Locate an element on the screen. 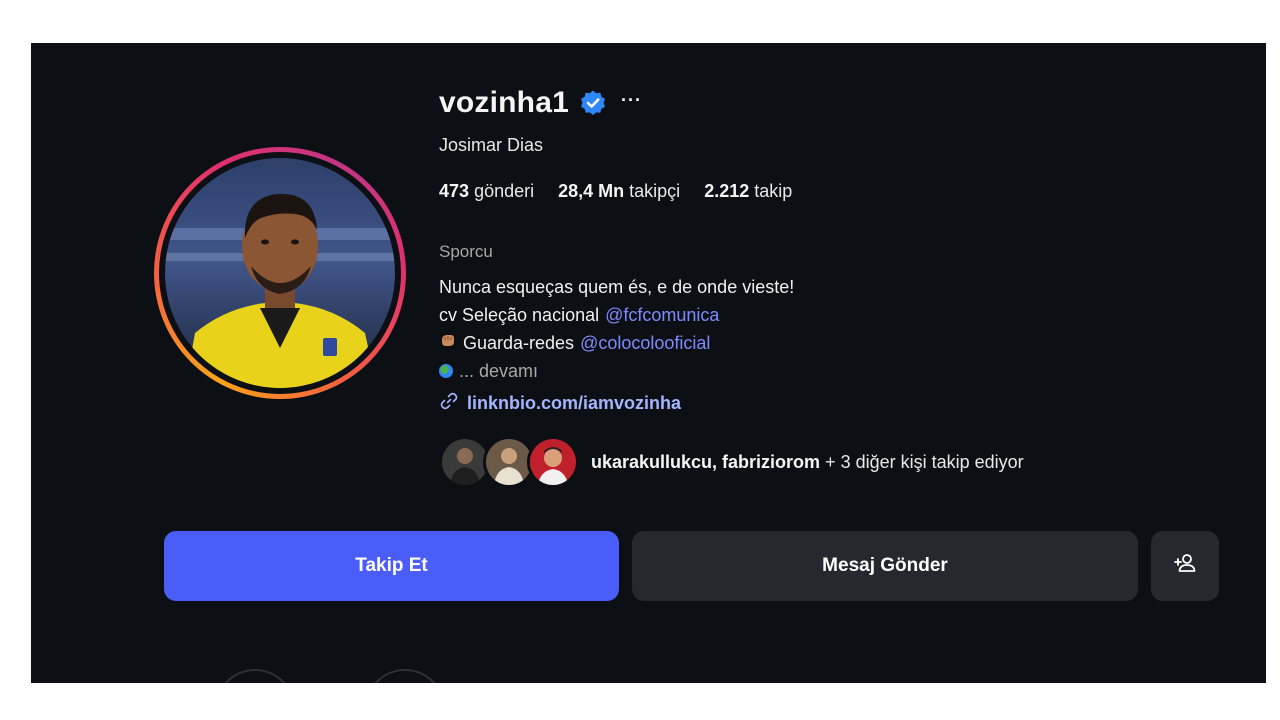  followed-by-names: ukarakullukcu, fabriziorom is located at coordinates (705, 462).